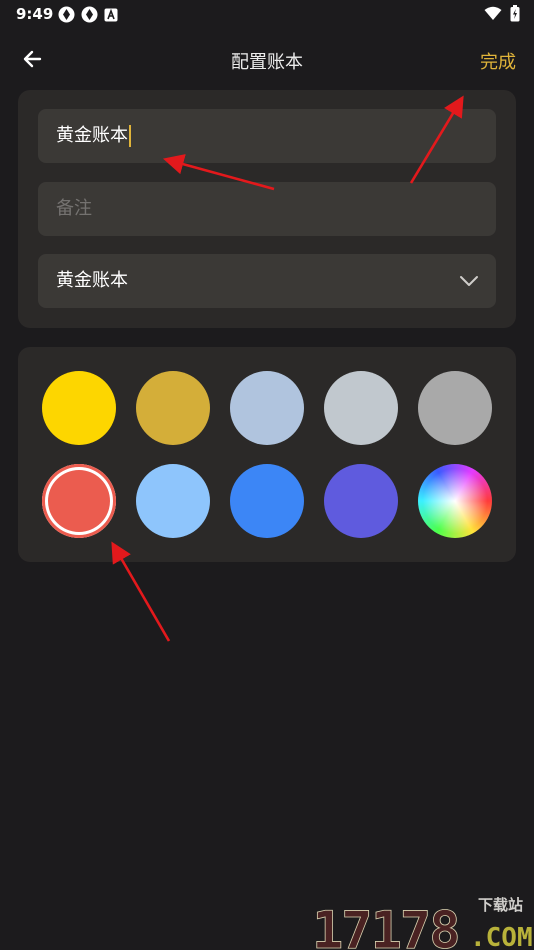  I want to click on watermark-number: 17178, so click(385, 925).